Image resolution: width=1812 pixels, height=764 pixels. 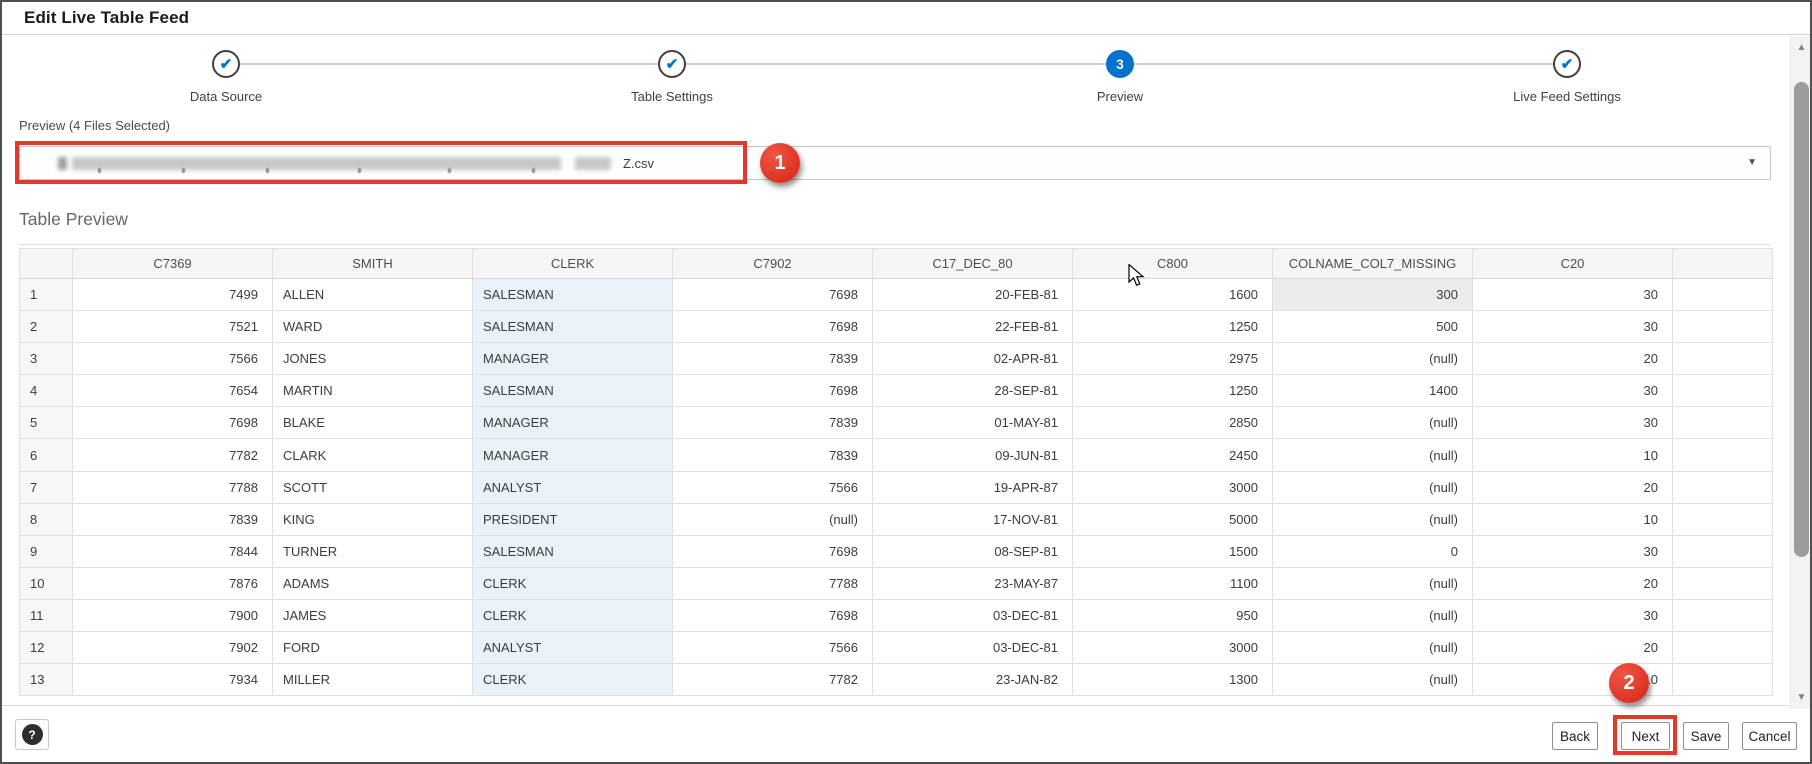 I want to click on cell: JONES, so click(x=372, y=359).